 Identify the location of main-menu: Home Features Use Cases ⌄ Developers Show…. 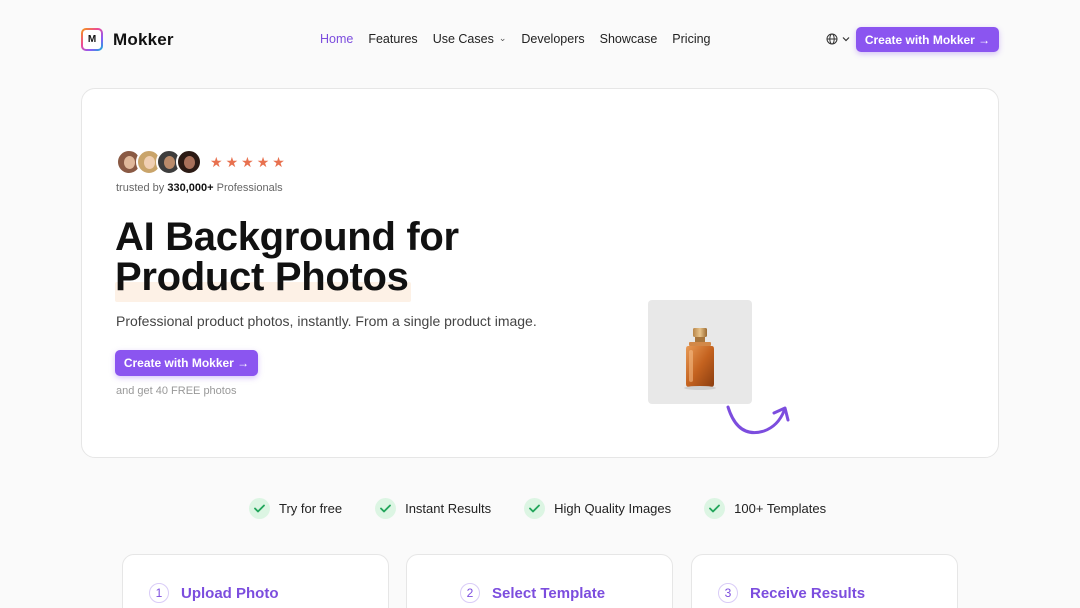
(523, 39).